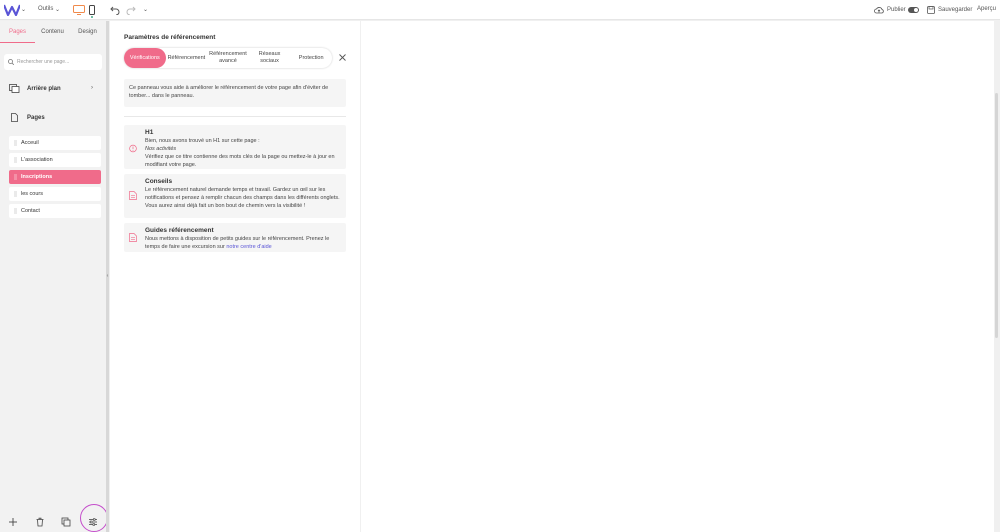 The width and height of the screenshot is (1000, 532). I want to click on search-input, so click(57, 62).